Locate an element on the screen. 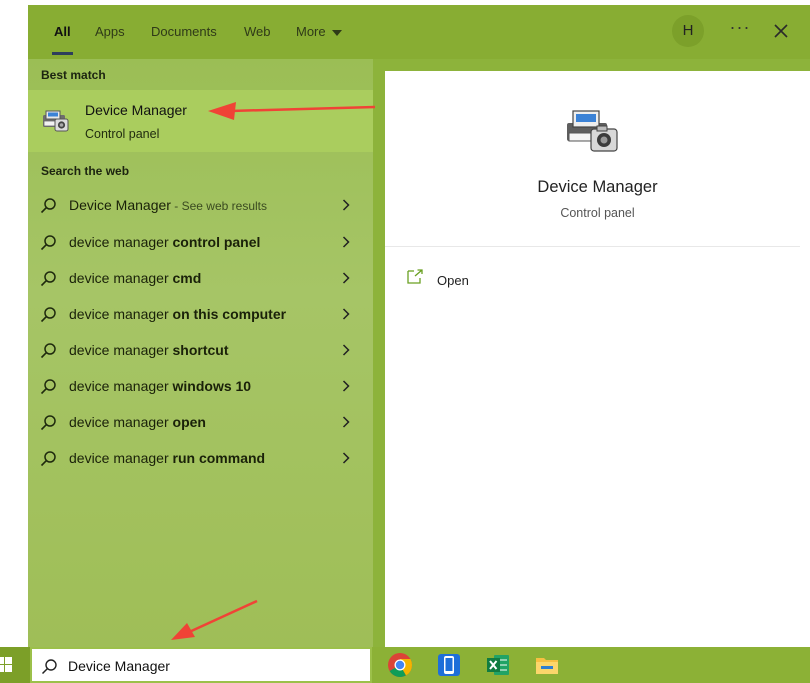 The image size is (810, 683). web-result-item: device manager open is located at coordinates (200, 422).